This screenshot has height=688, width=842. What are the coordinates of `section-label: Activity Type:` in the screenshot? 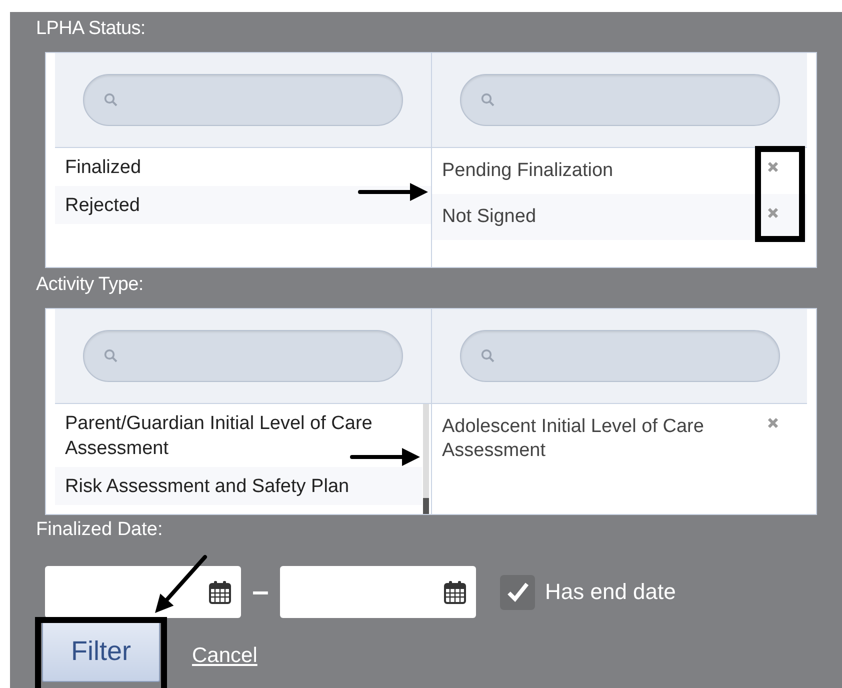 It's located at (90, 284).